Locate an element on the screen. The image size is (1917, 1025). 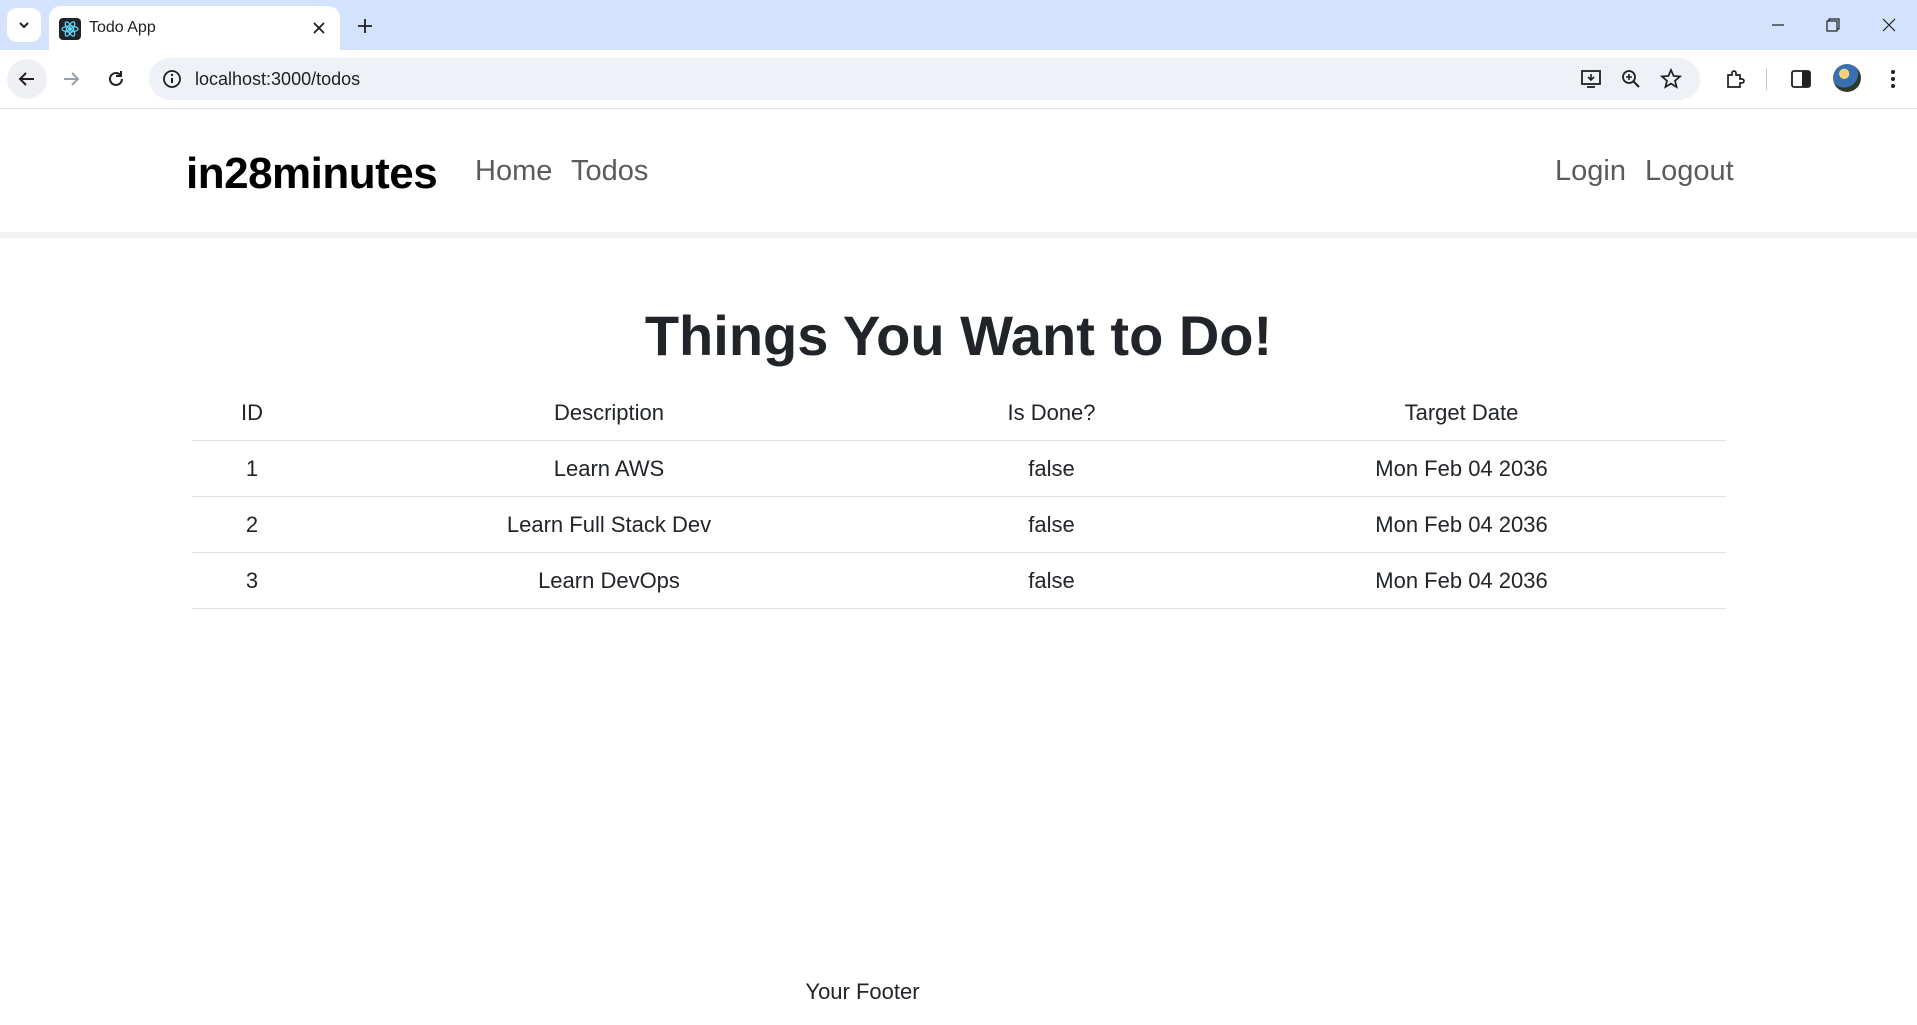
todo-id: 1 is located at coordinates (252, 468).